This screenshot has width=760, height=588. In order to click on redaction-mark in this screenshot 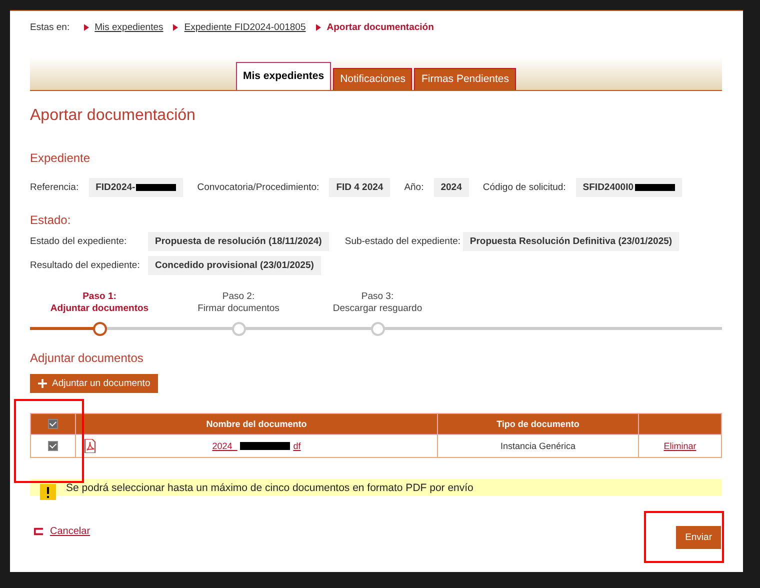, I will do `click(265, 446)`.